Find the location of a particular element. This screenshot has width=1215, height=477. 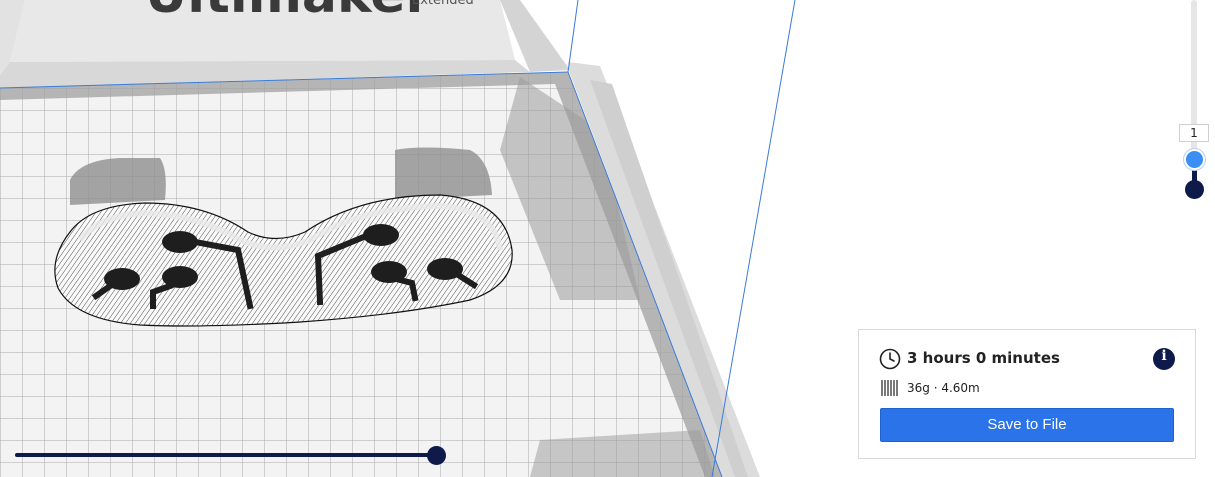

printer-brand-logo: Ultimaker is located at coordinates (288, 12).